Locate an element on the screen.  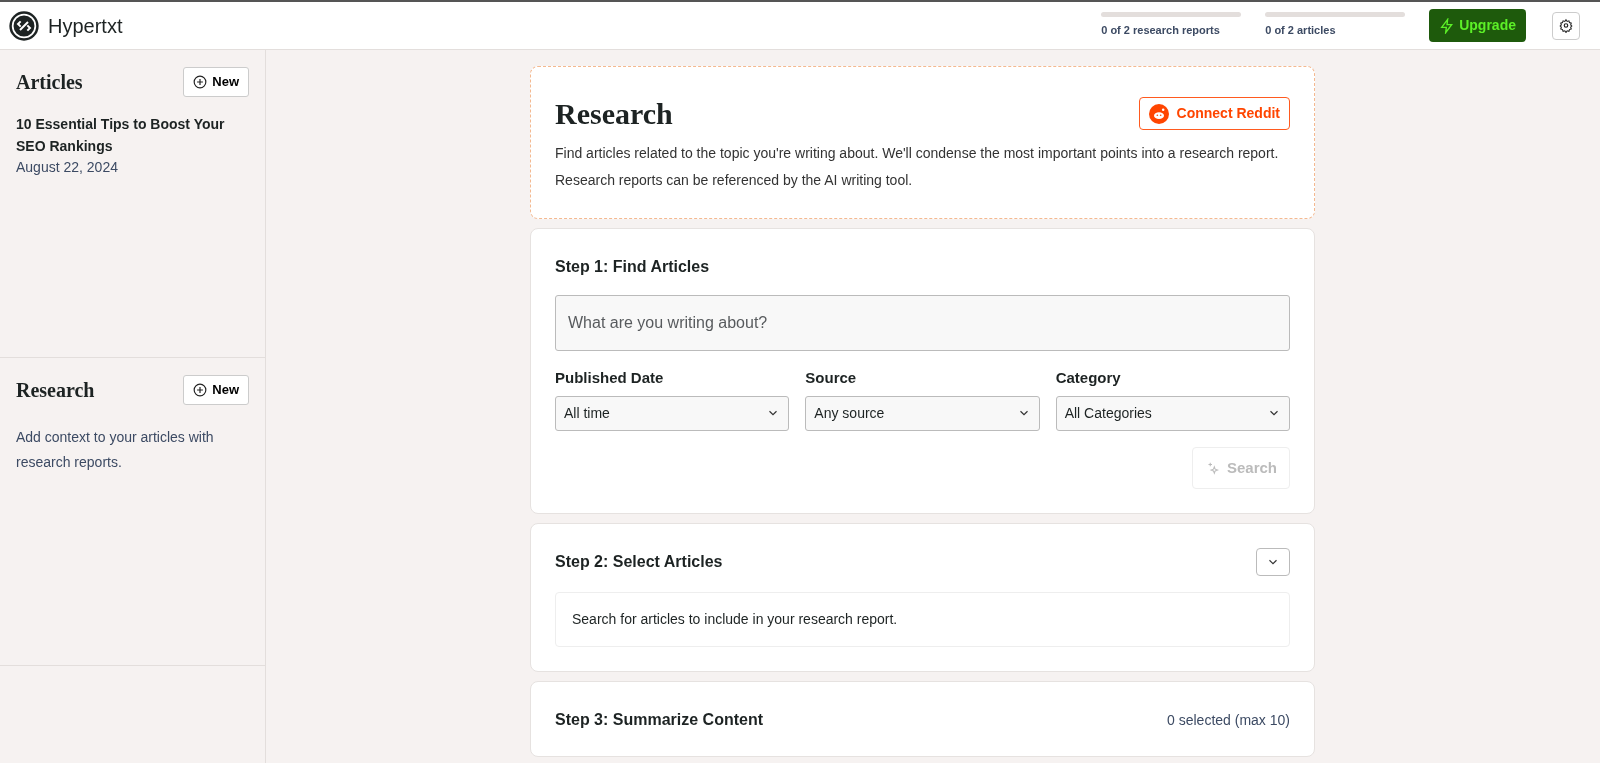
article-date: August 22, 2024 is located at coordinates (67, 167).